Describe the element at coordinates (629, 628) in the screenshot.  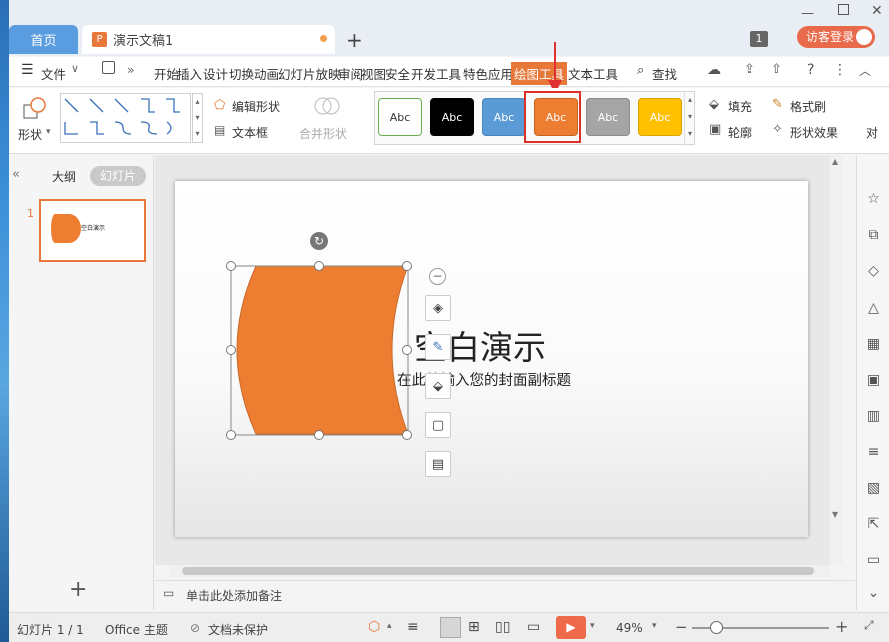
I see `zoom-level: 49%` at that location.